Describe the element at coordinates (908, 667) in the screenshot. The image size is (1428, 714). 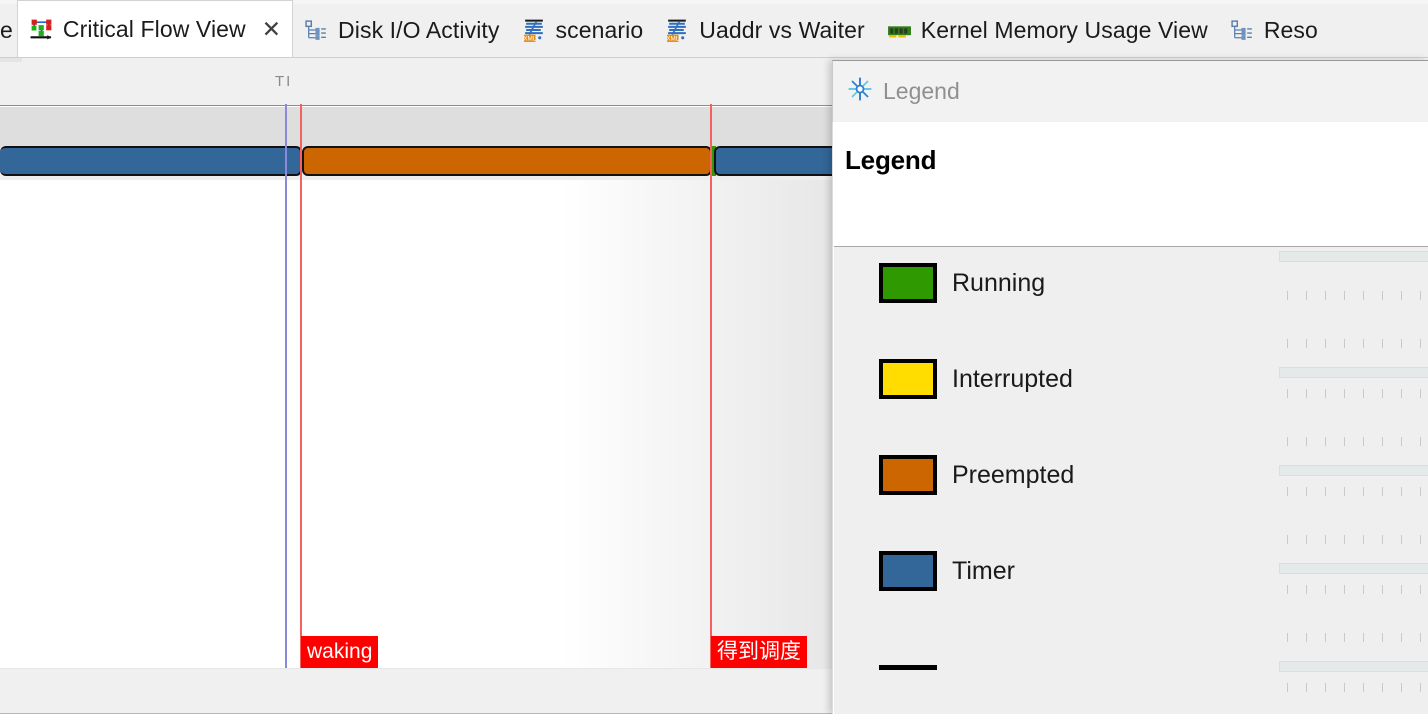
I see `line-swatch` at that location.